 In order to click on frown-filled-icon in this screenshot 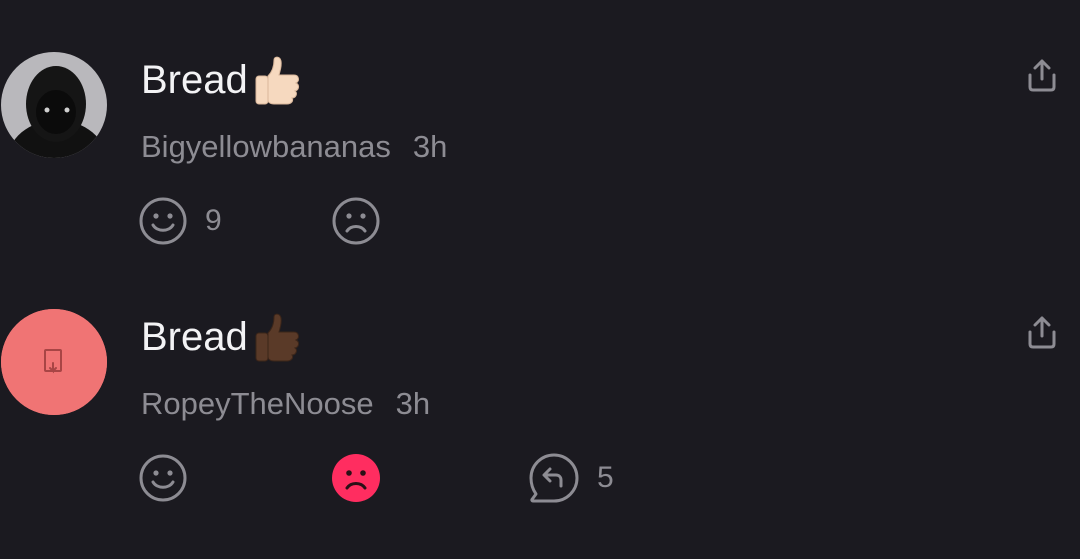, I will do `click(356, 478)`.